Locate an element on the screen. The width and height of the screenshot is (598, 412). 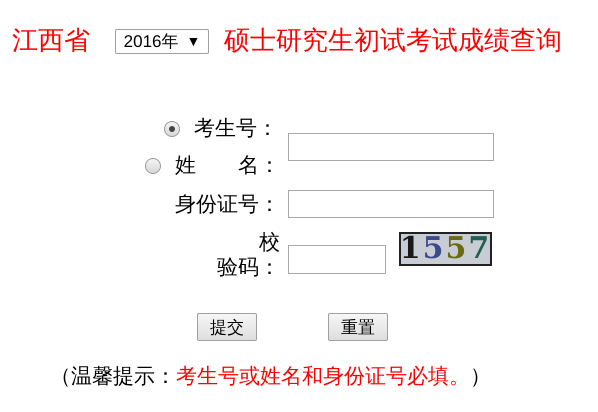
field-label: 校 is located at coordinates (269, 242).